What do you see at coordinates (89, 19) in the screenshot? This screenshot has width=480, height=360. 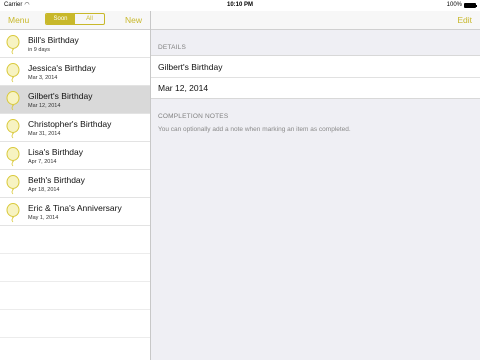 I see `segment-all: All` at bounding box center [89, 19].